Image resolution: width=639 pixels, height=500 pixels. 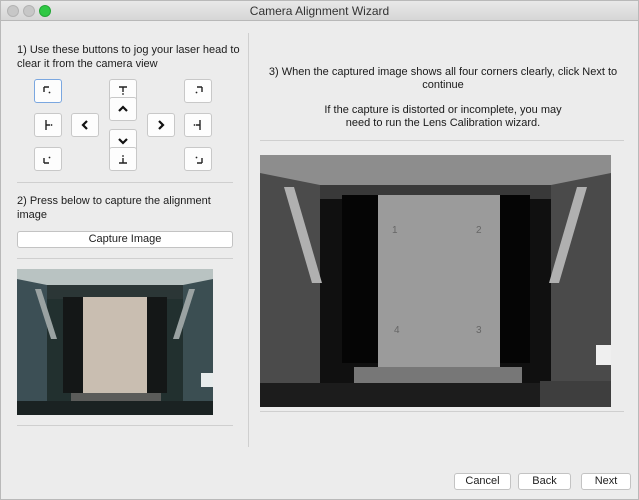 I want to click on edge-right-icon, so click(x=197, y=125).